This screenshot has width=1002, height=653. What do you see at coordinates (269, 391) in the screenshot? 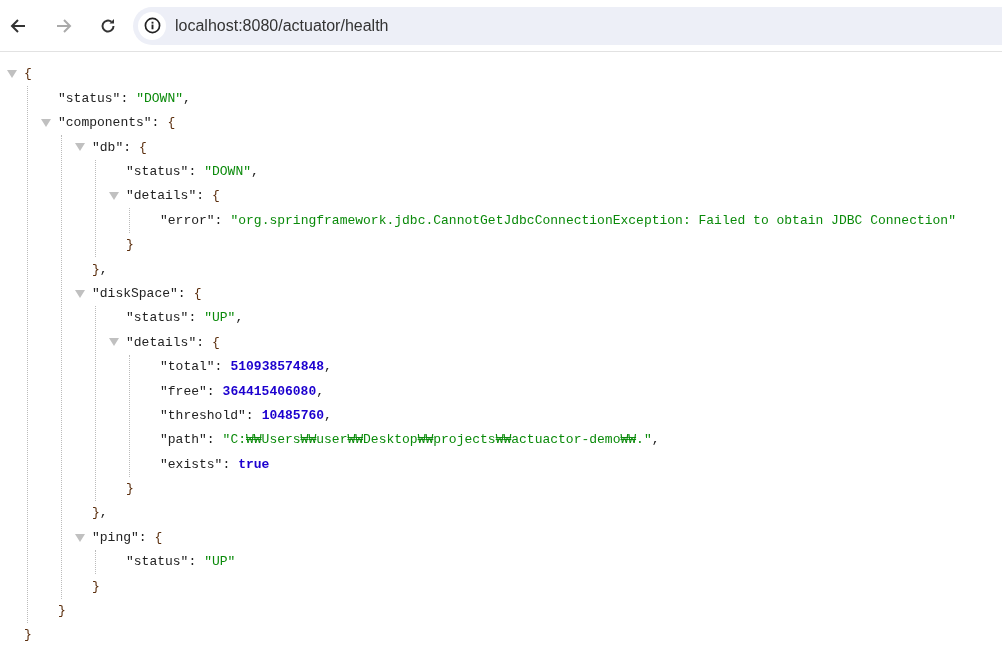
I see `json-value: 364415406080` at bounding box center [269, 391].